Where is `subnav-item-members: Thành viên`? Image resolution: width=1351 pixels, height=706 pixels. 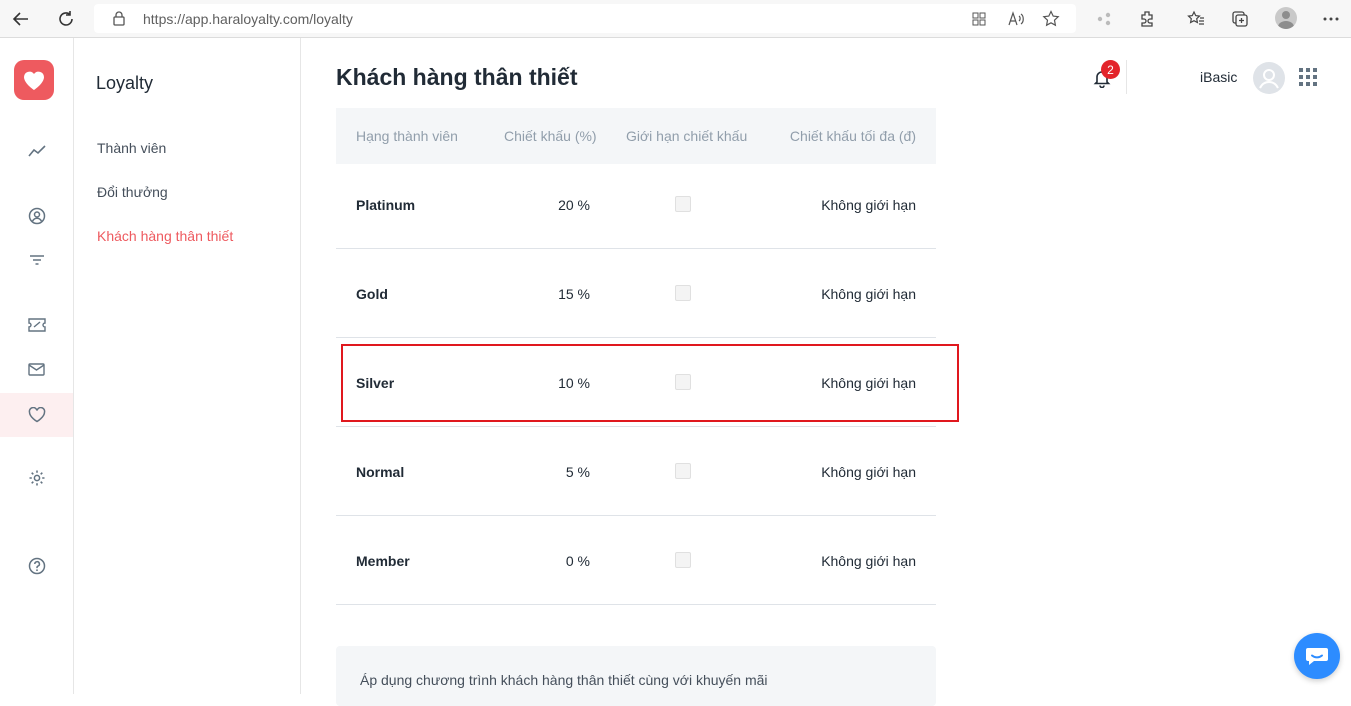
subnav-item-members: Thành viên is located at coordinates (131, 148).